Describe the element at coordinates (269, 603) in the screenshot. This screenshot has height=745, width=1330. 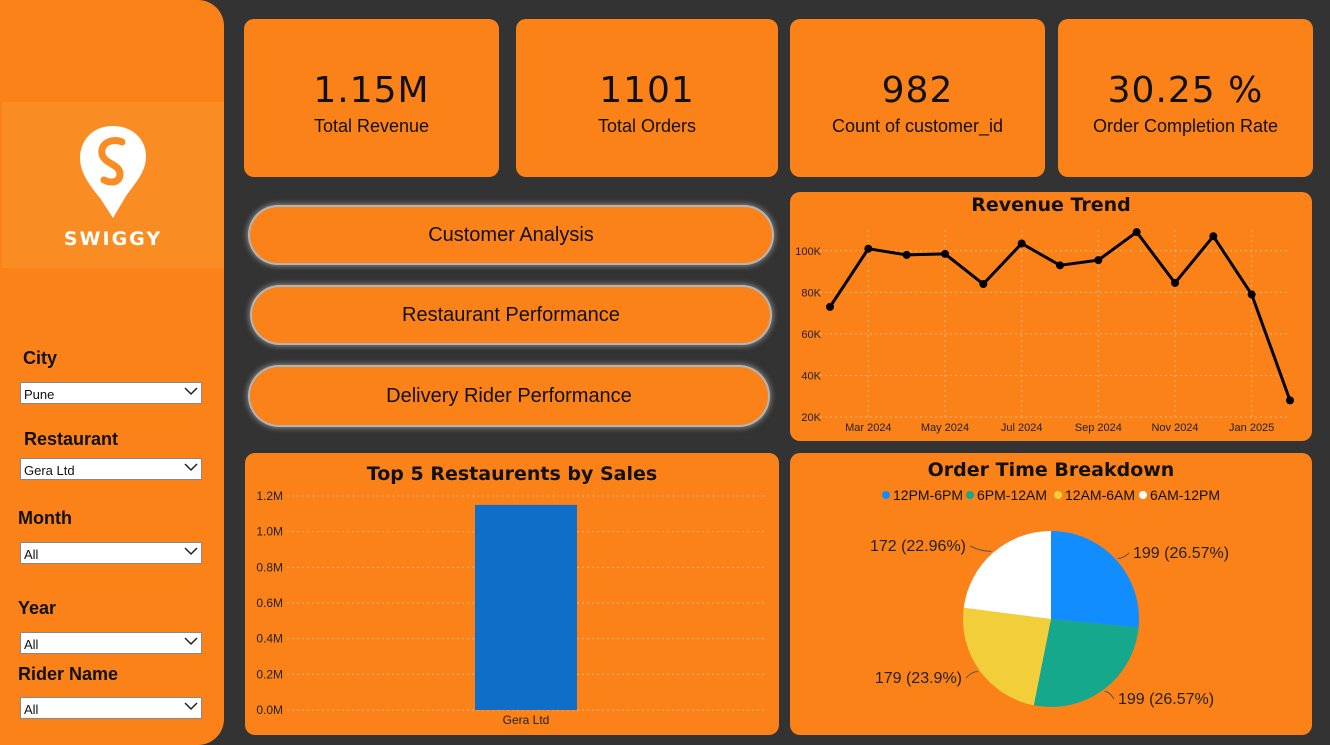
I see `y-tick-label: 0.6M` at that location.